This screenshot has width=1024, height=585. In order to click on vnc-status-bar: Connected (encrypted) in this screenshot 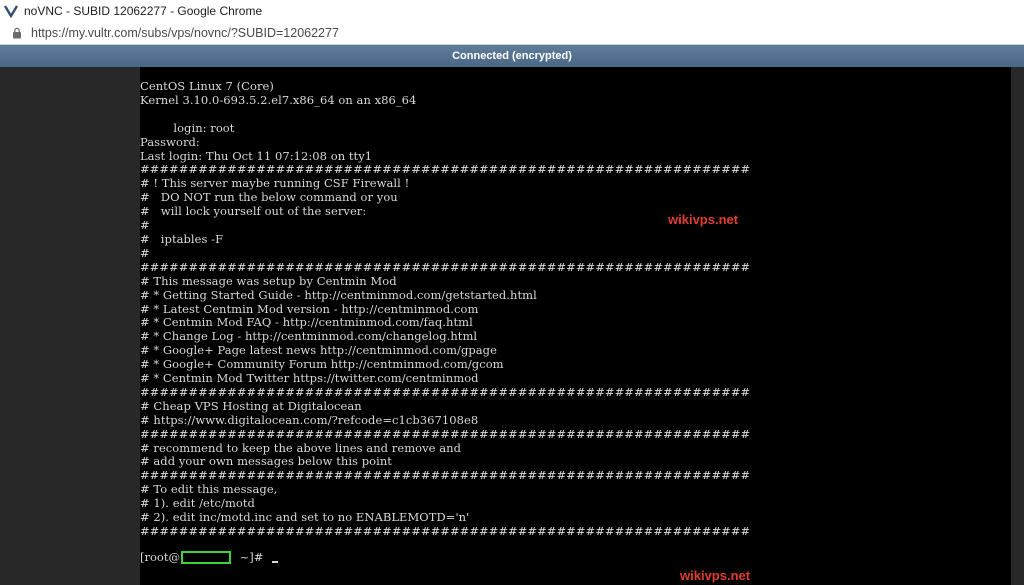, I will do `click(512, 56)`.